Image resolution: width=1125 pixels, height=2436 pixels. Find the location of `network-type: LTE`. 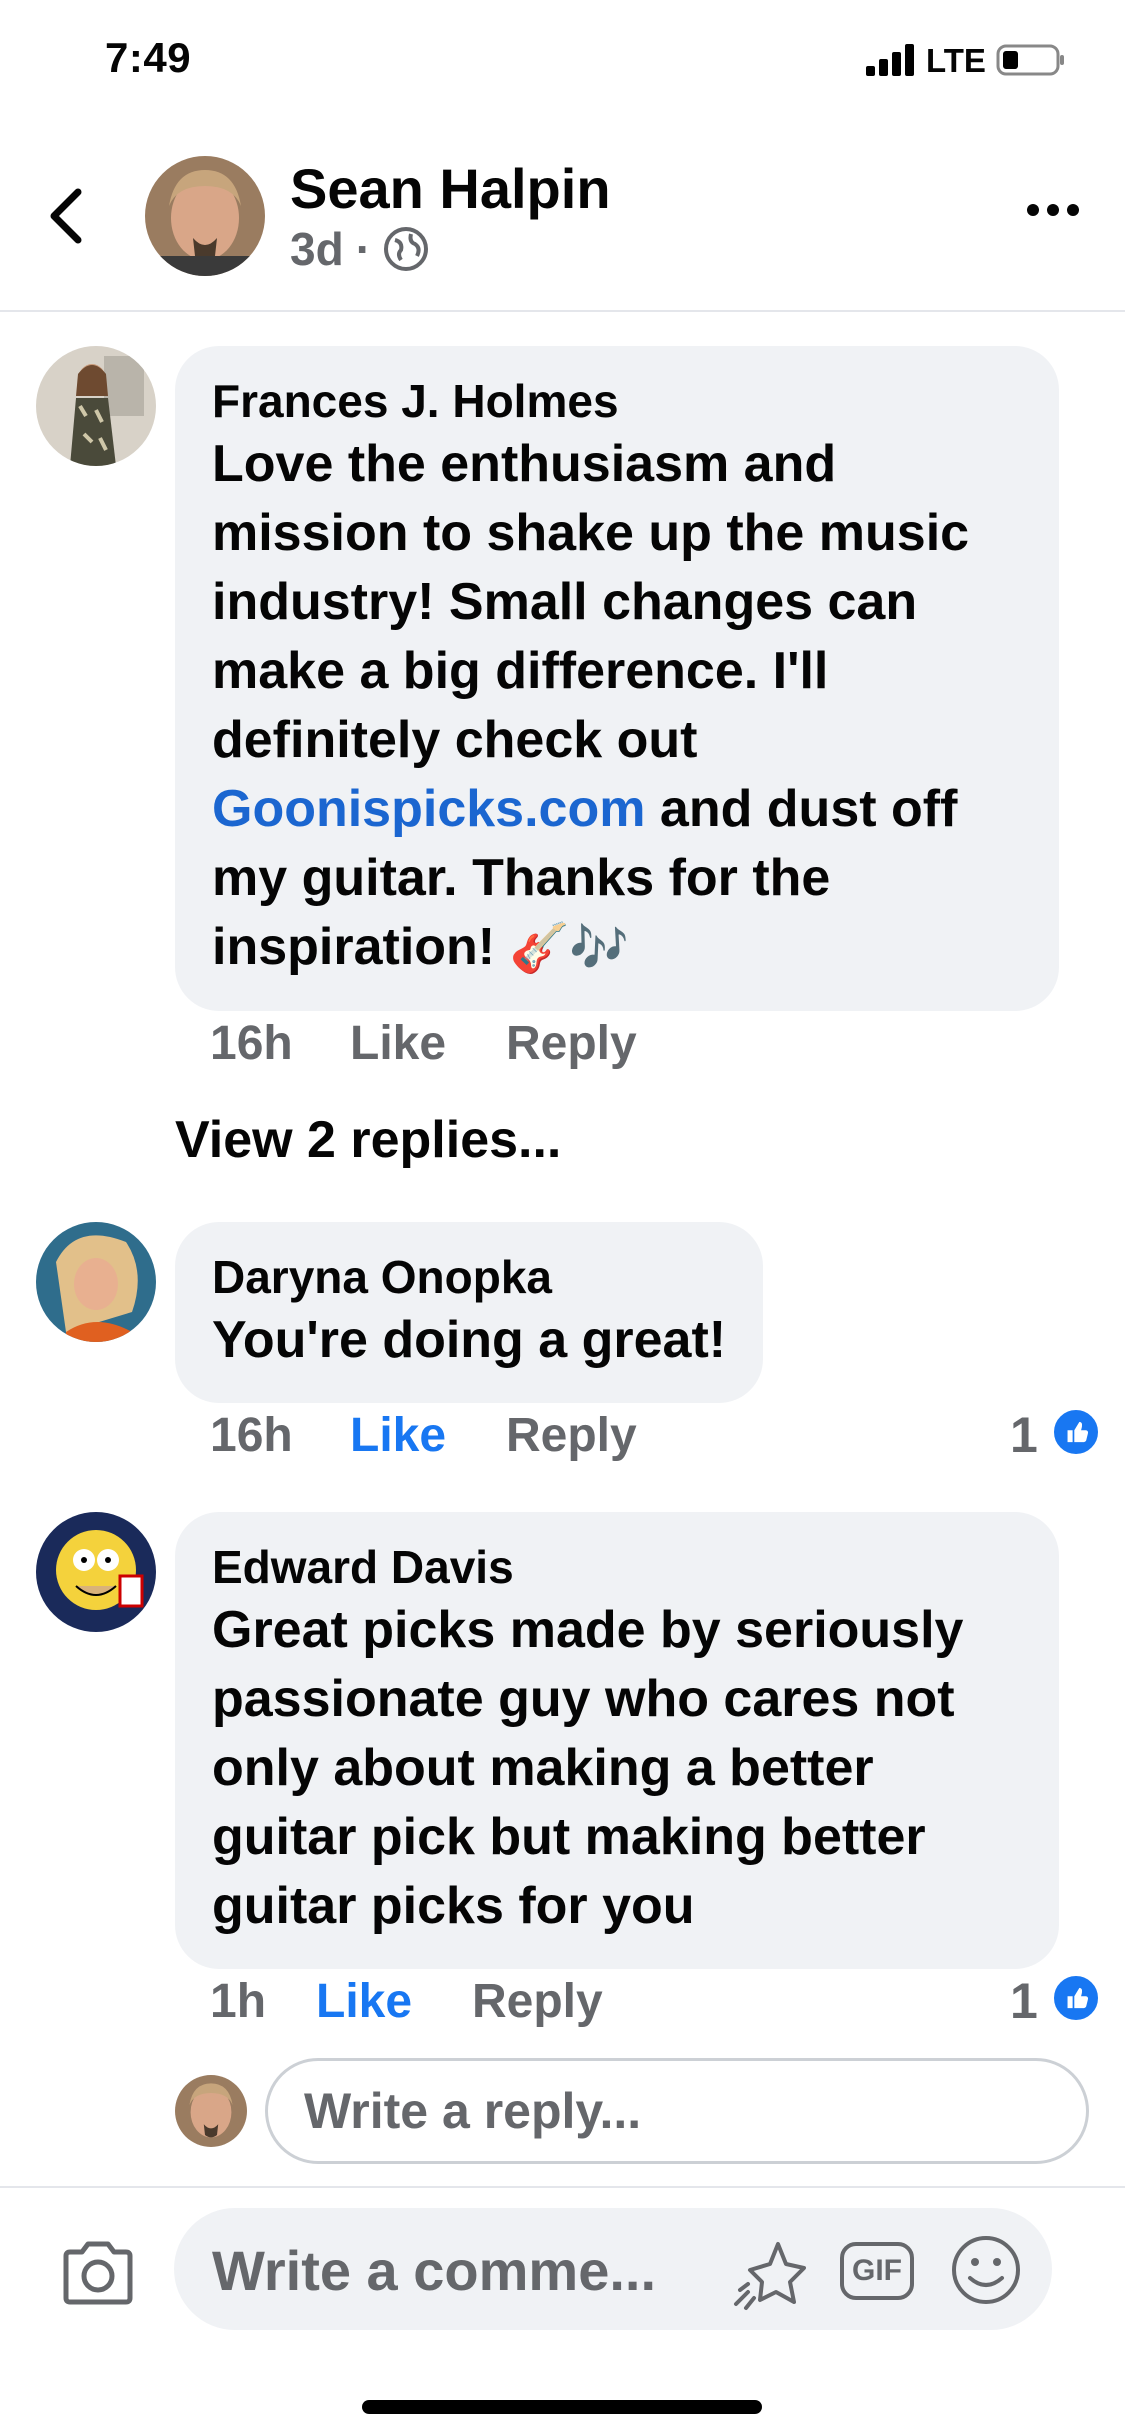

network-type: LTE is located at coordinates (956, 60).